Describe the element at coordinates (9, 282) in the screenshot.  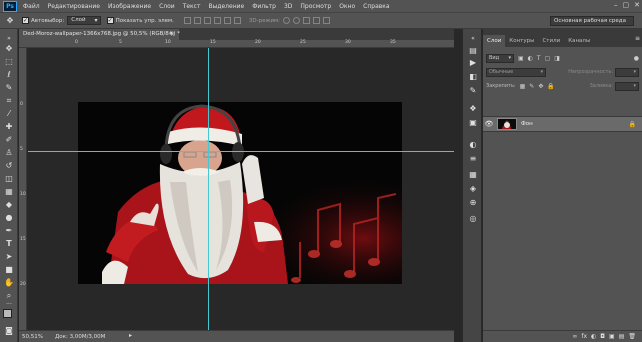
I see `hand-tool-icon: ✋` at that location.